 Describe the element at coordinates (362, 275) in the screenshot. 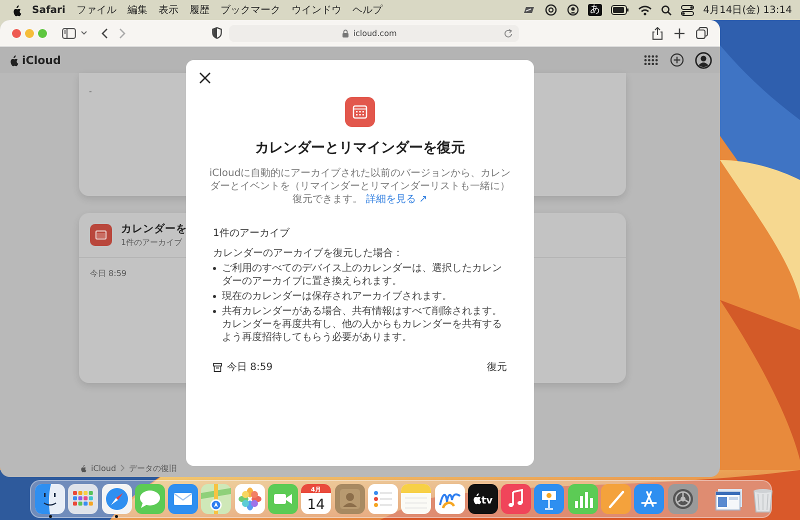

I see `bullet-text: ご利用のすべてのデバイス上のカレンダーは、選択したカレンダーのアーカイブに置き換えられます。` at that location.